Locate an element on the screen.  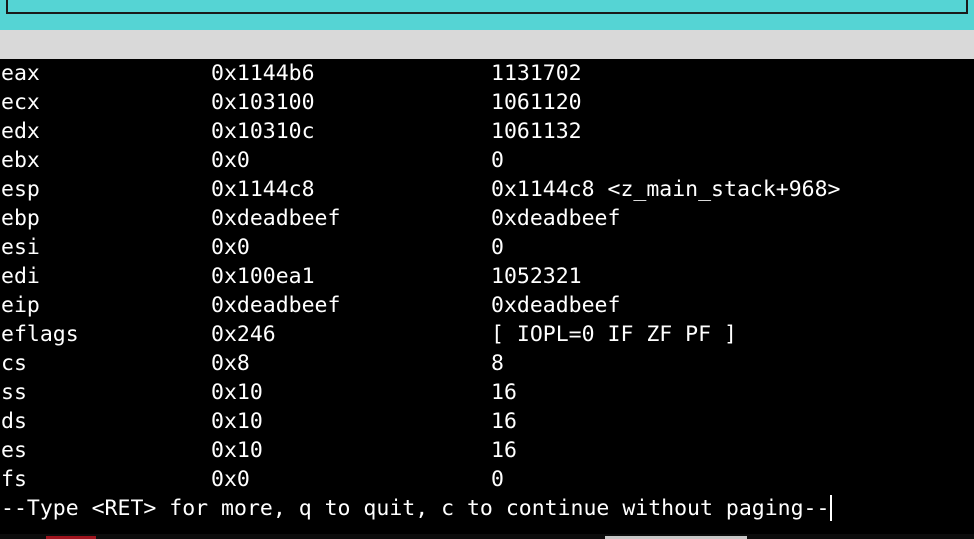
register-name: esi is located at coordinates (20, 247).